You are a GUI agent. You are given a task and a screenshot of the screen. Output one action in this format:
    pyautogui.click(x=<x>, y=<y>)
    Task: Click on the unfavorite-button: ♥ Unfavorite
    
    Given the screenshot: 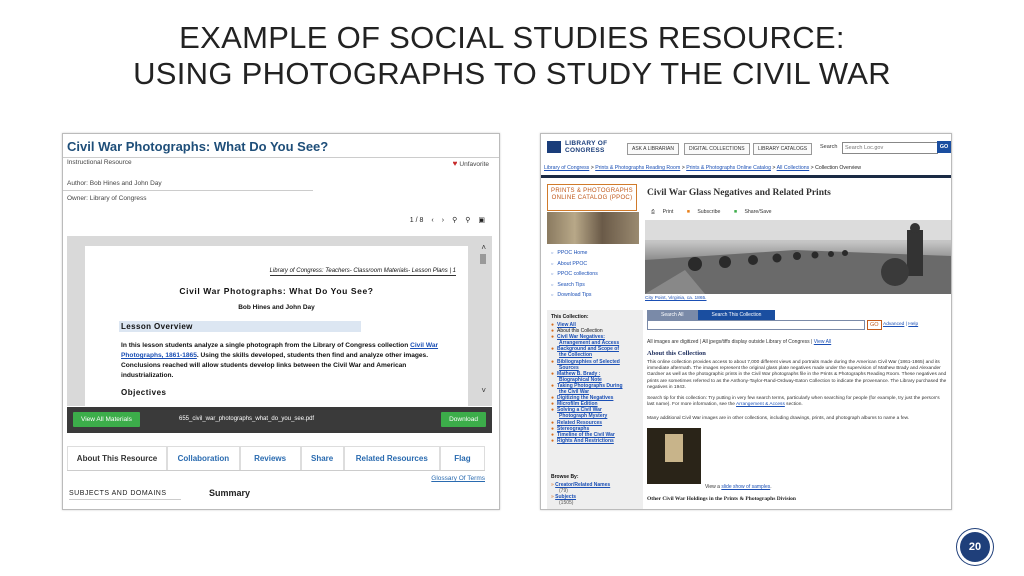 What is the action you would take?
    pyautogui.click(x=471, y=163)
    